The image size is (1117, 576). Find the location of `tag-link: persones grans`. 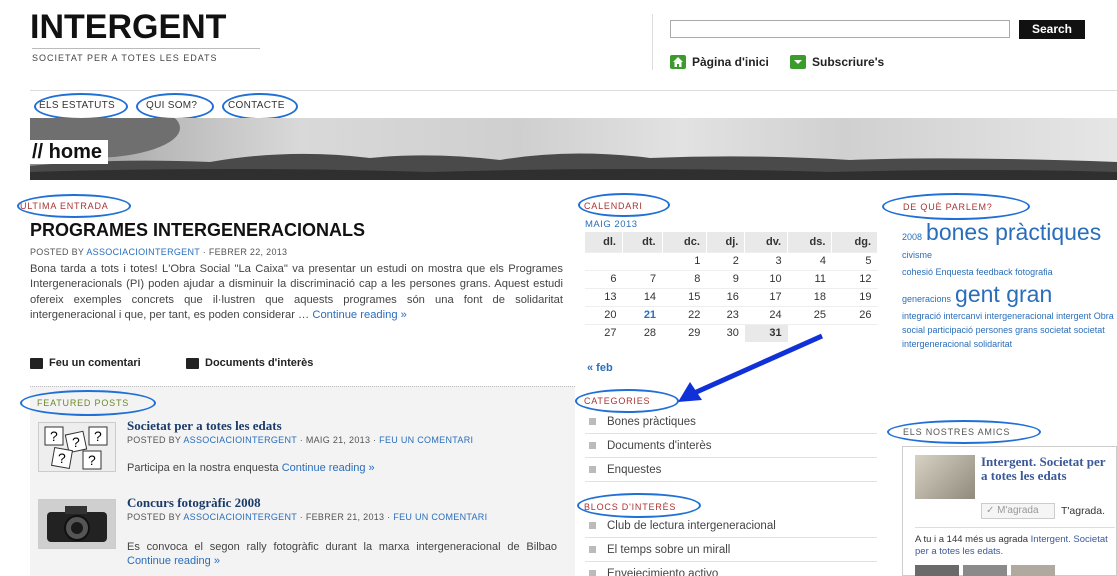

tag-link: persones grans is located at coordinates (1007, 330).